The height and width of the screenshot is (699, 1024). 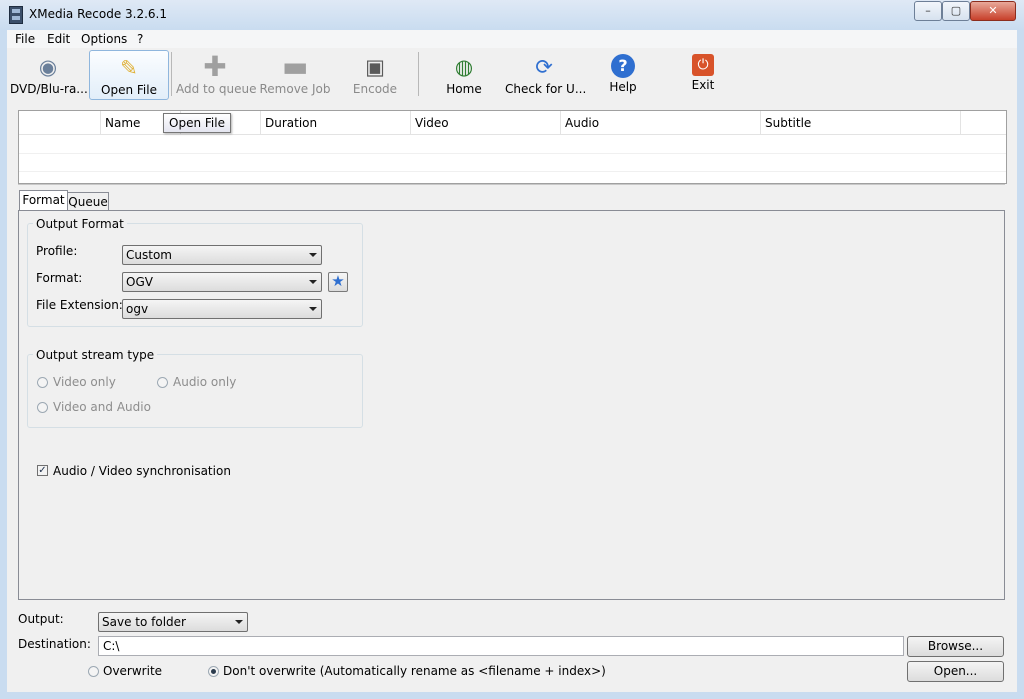 What do you see at coordinates (336, 123) in the screenshot?
I see `column-header-duration: Duration` at bounding box center [336, 123].